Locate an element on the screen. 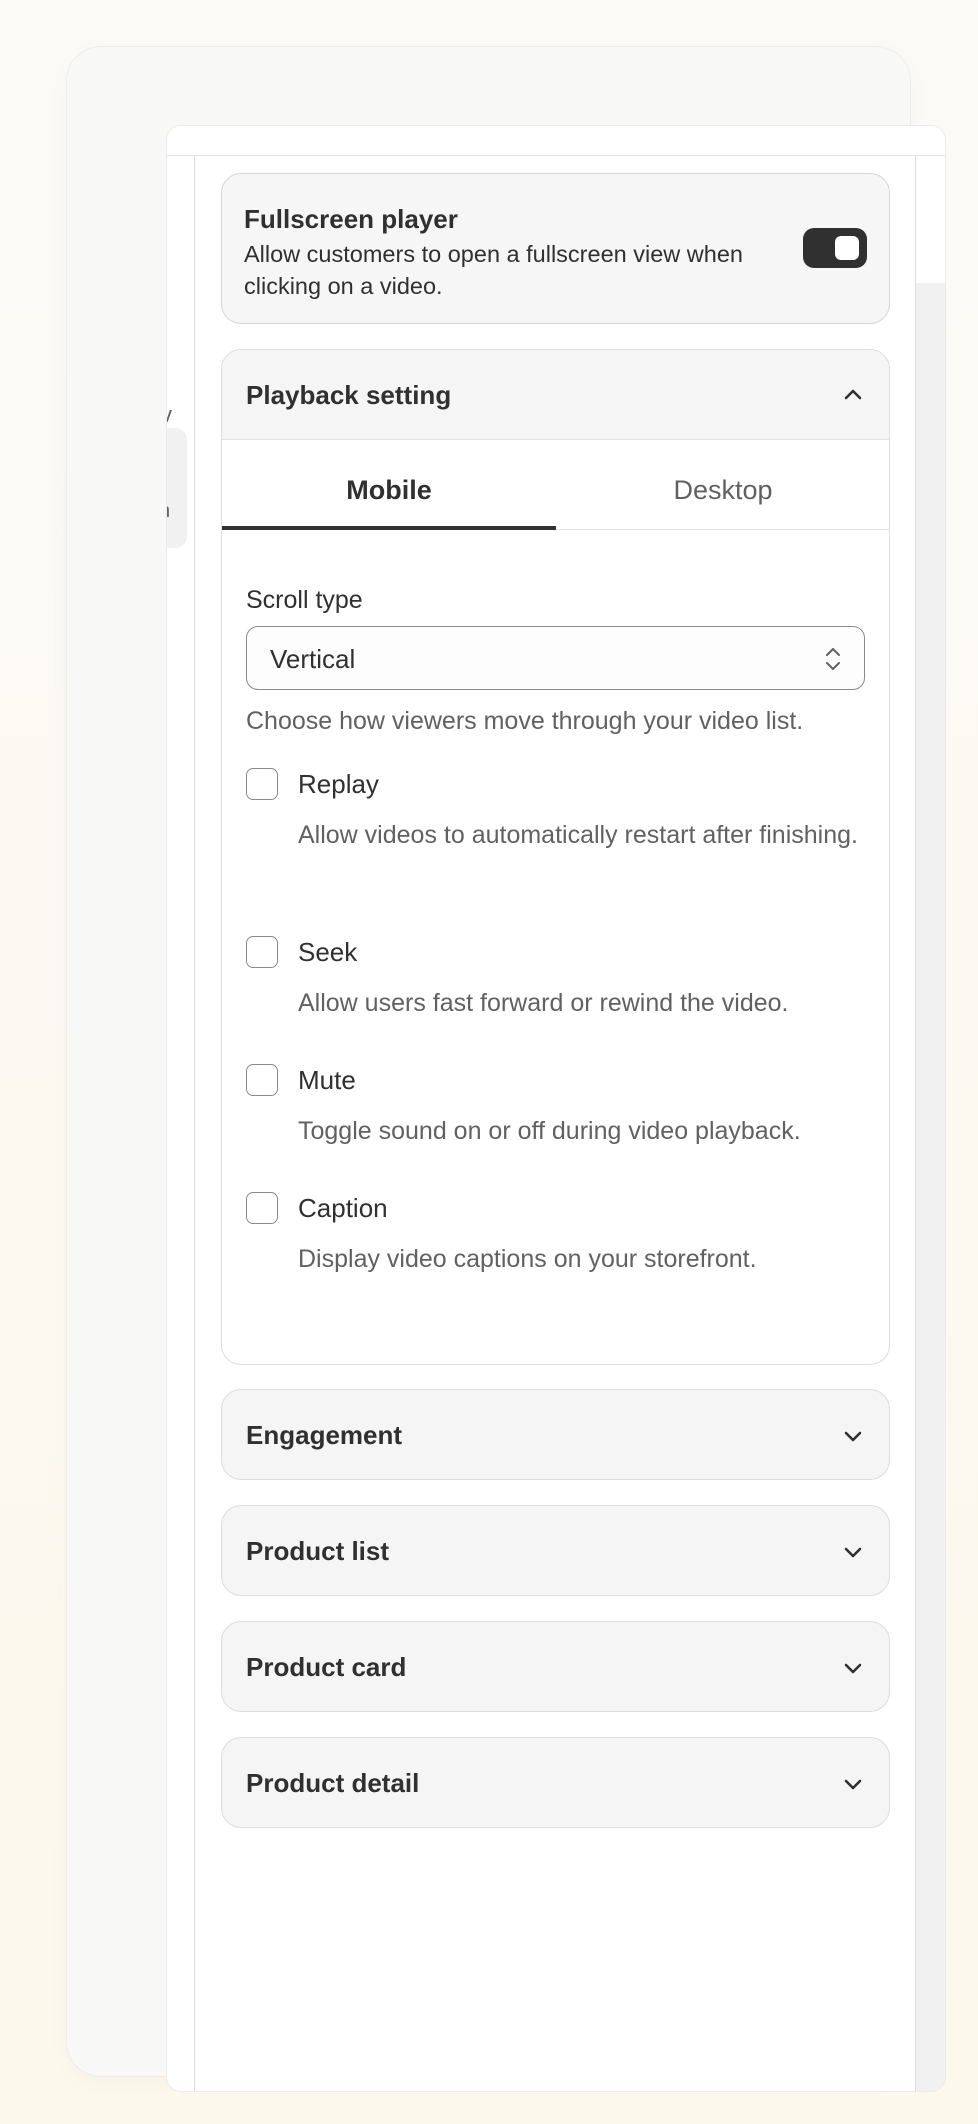  mute-label: Mute is located at coordinates (327, 1080).